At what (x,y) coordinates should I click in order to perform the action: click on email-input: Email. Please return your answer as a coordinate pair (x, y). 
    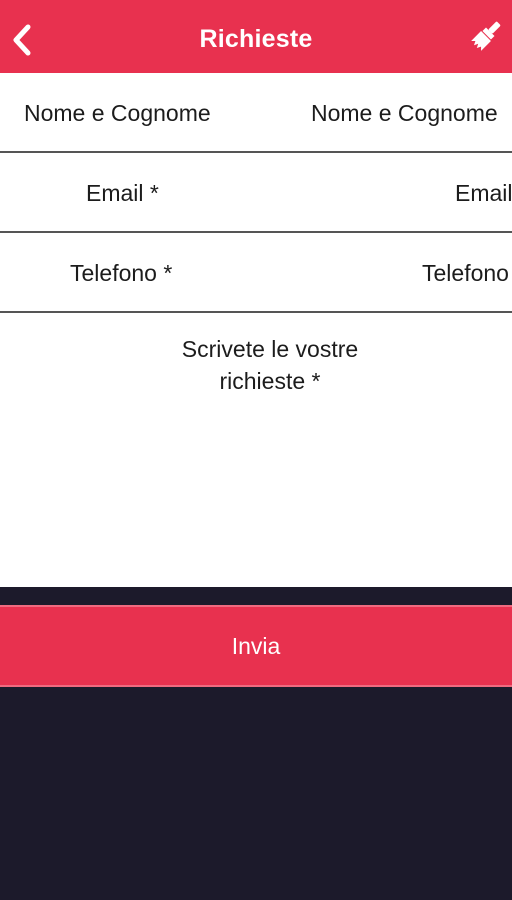
    Looking at the image, I should click on (483, 193).